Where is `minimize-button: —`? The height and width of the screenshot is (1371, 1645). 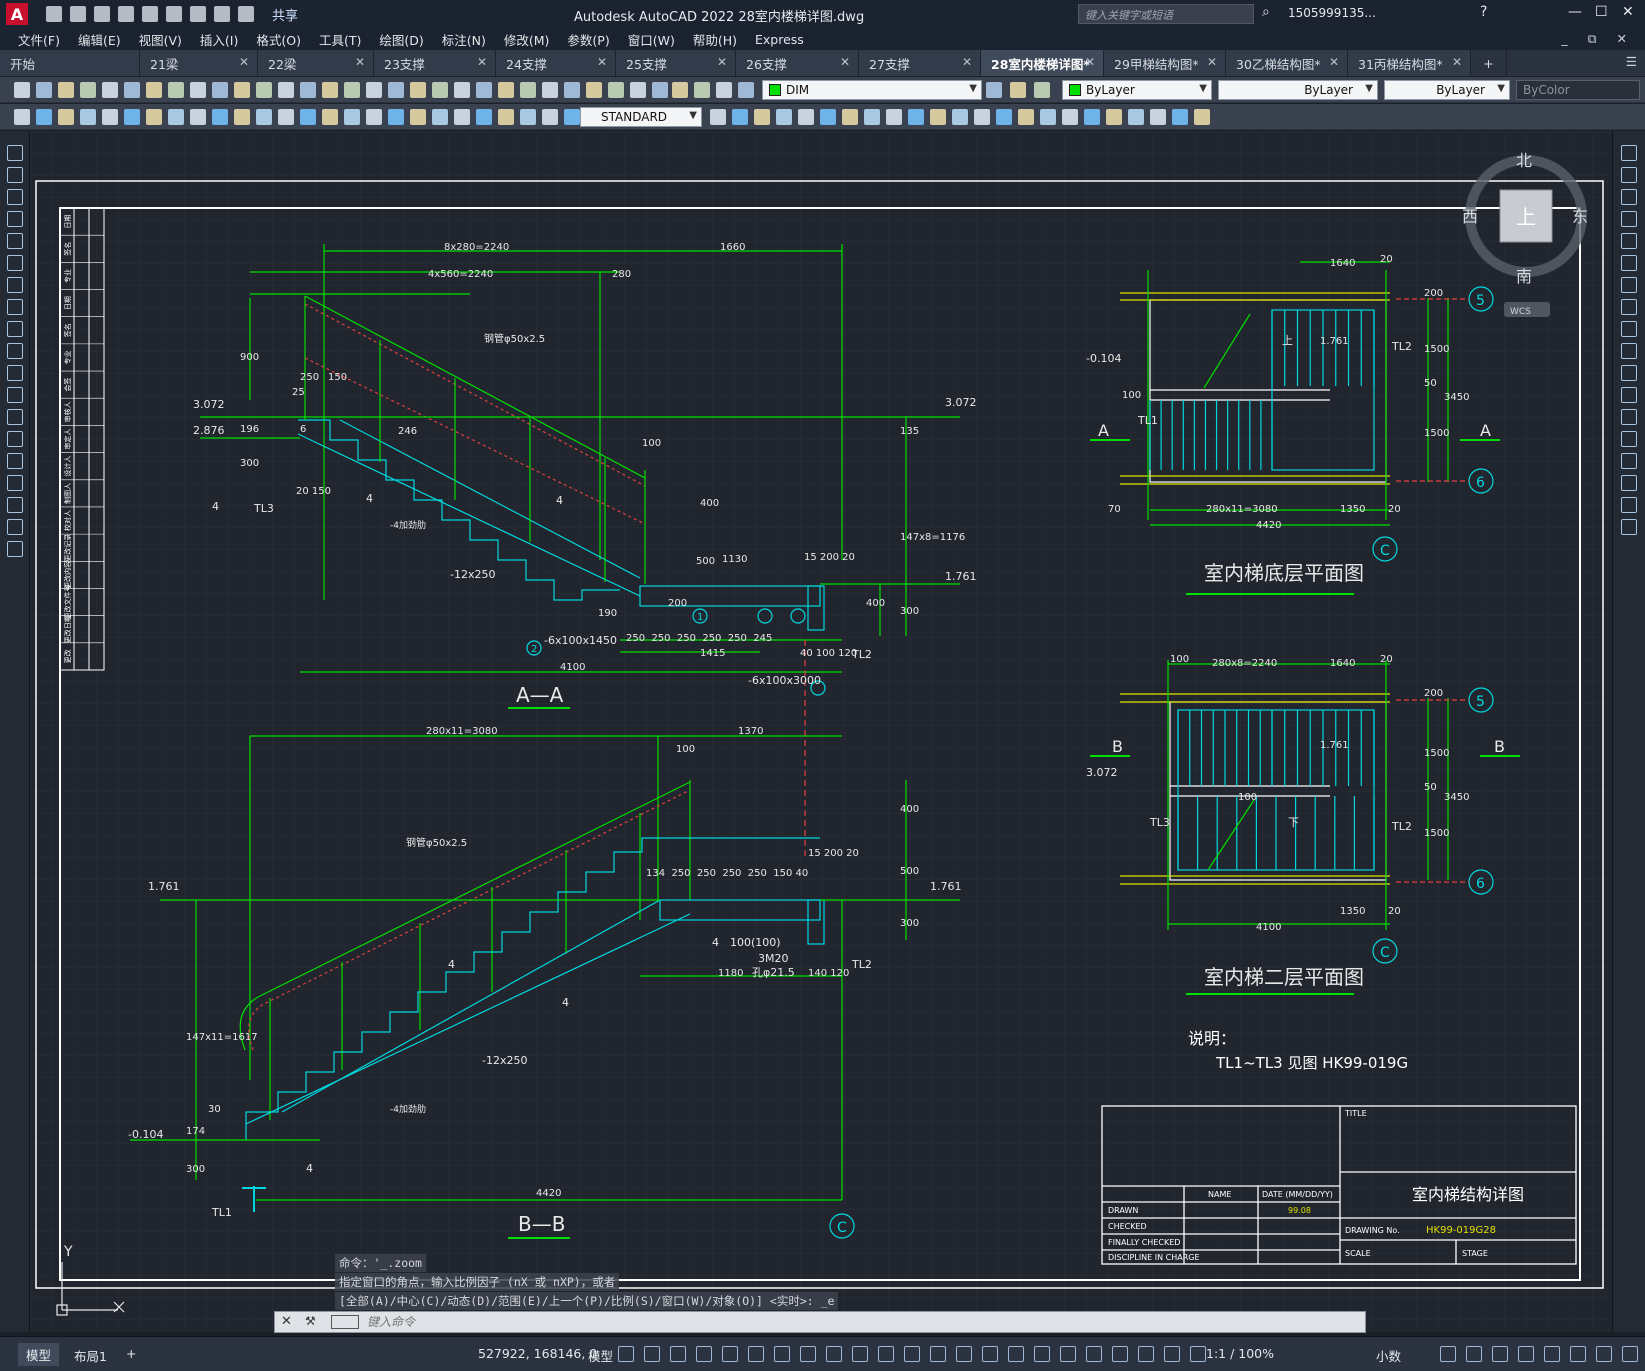
minimize-button: — is located at coordinates (1575, 12).